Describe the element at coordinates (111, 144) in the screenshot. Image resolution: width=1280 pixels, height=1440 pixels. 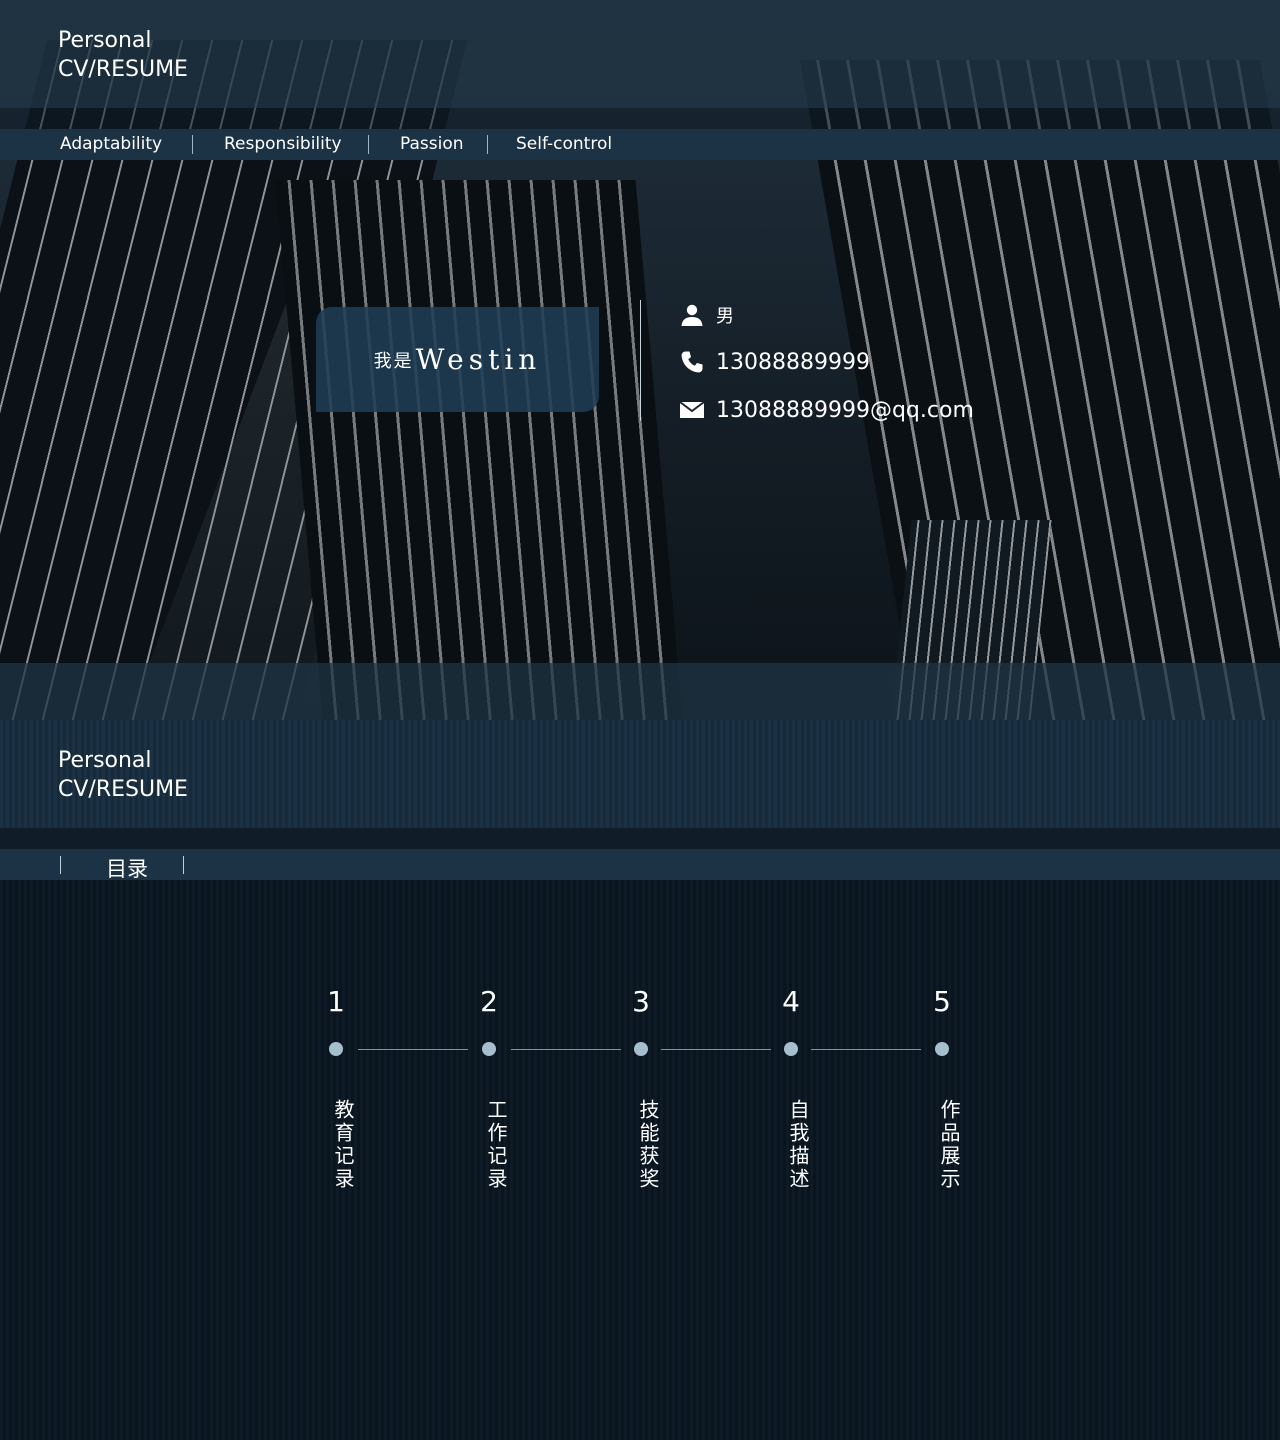
I see `nav-item-adaptability: Adaptability` at that location.